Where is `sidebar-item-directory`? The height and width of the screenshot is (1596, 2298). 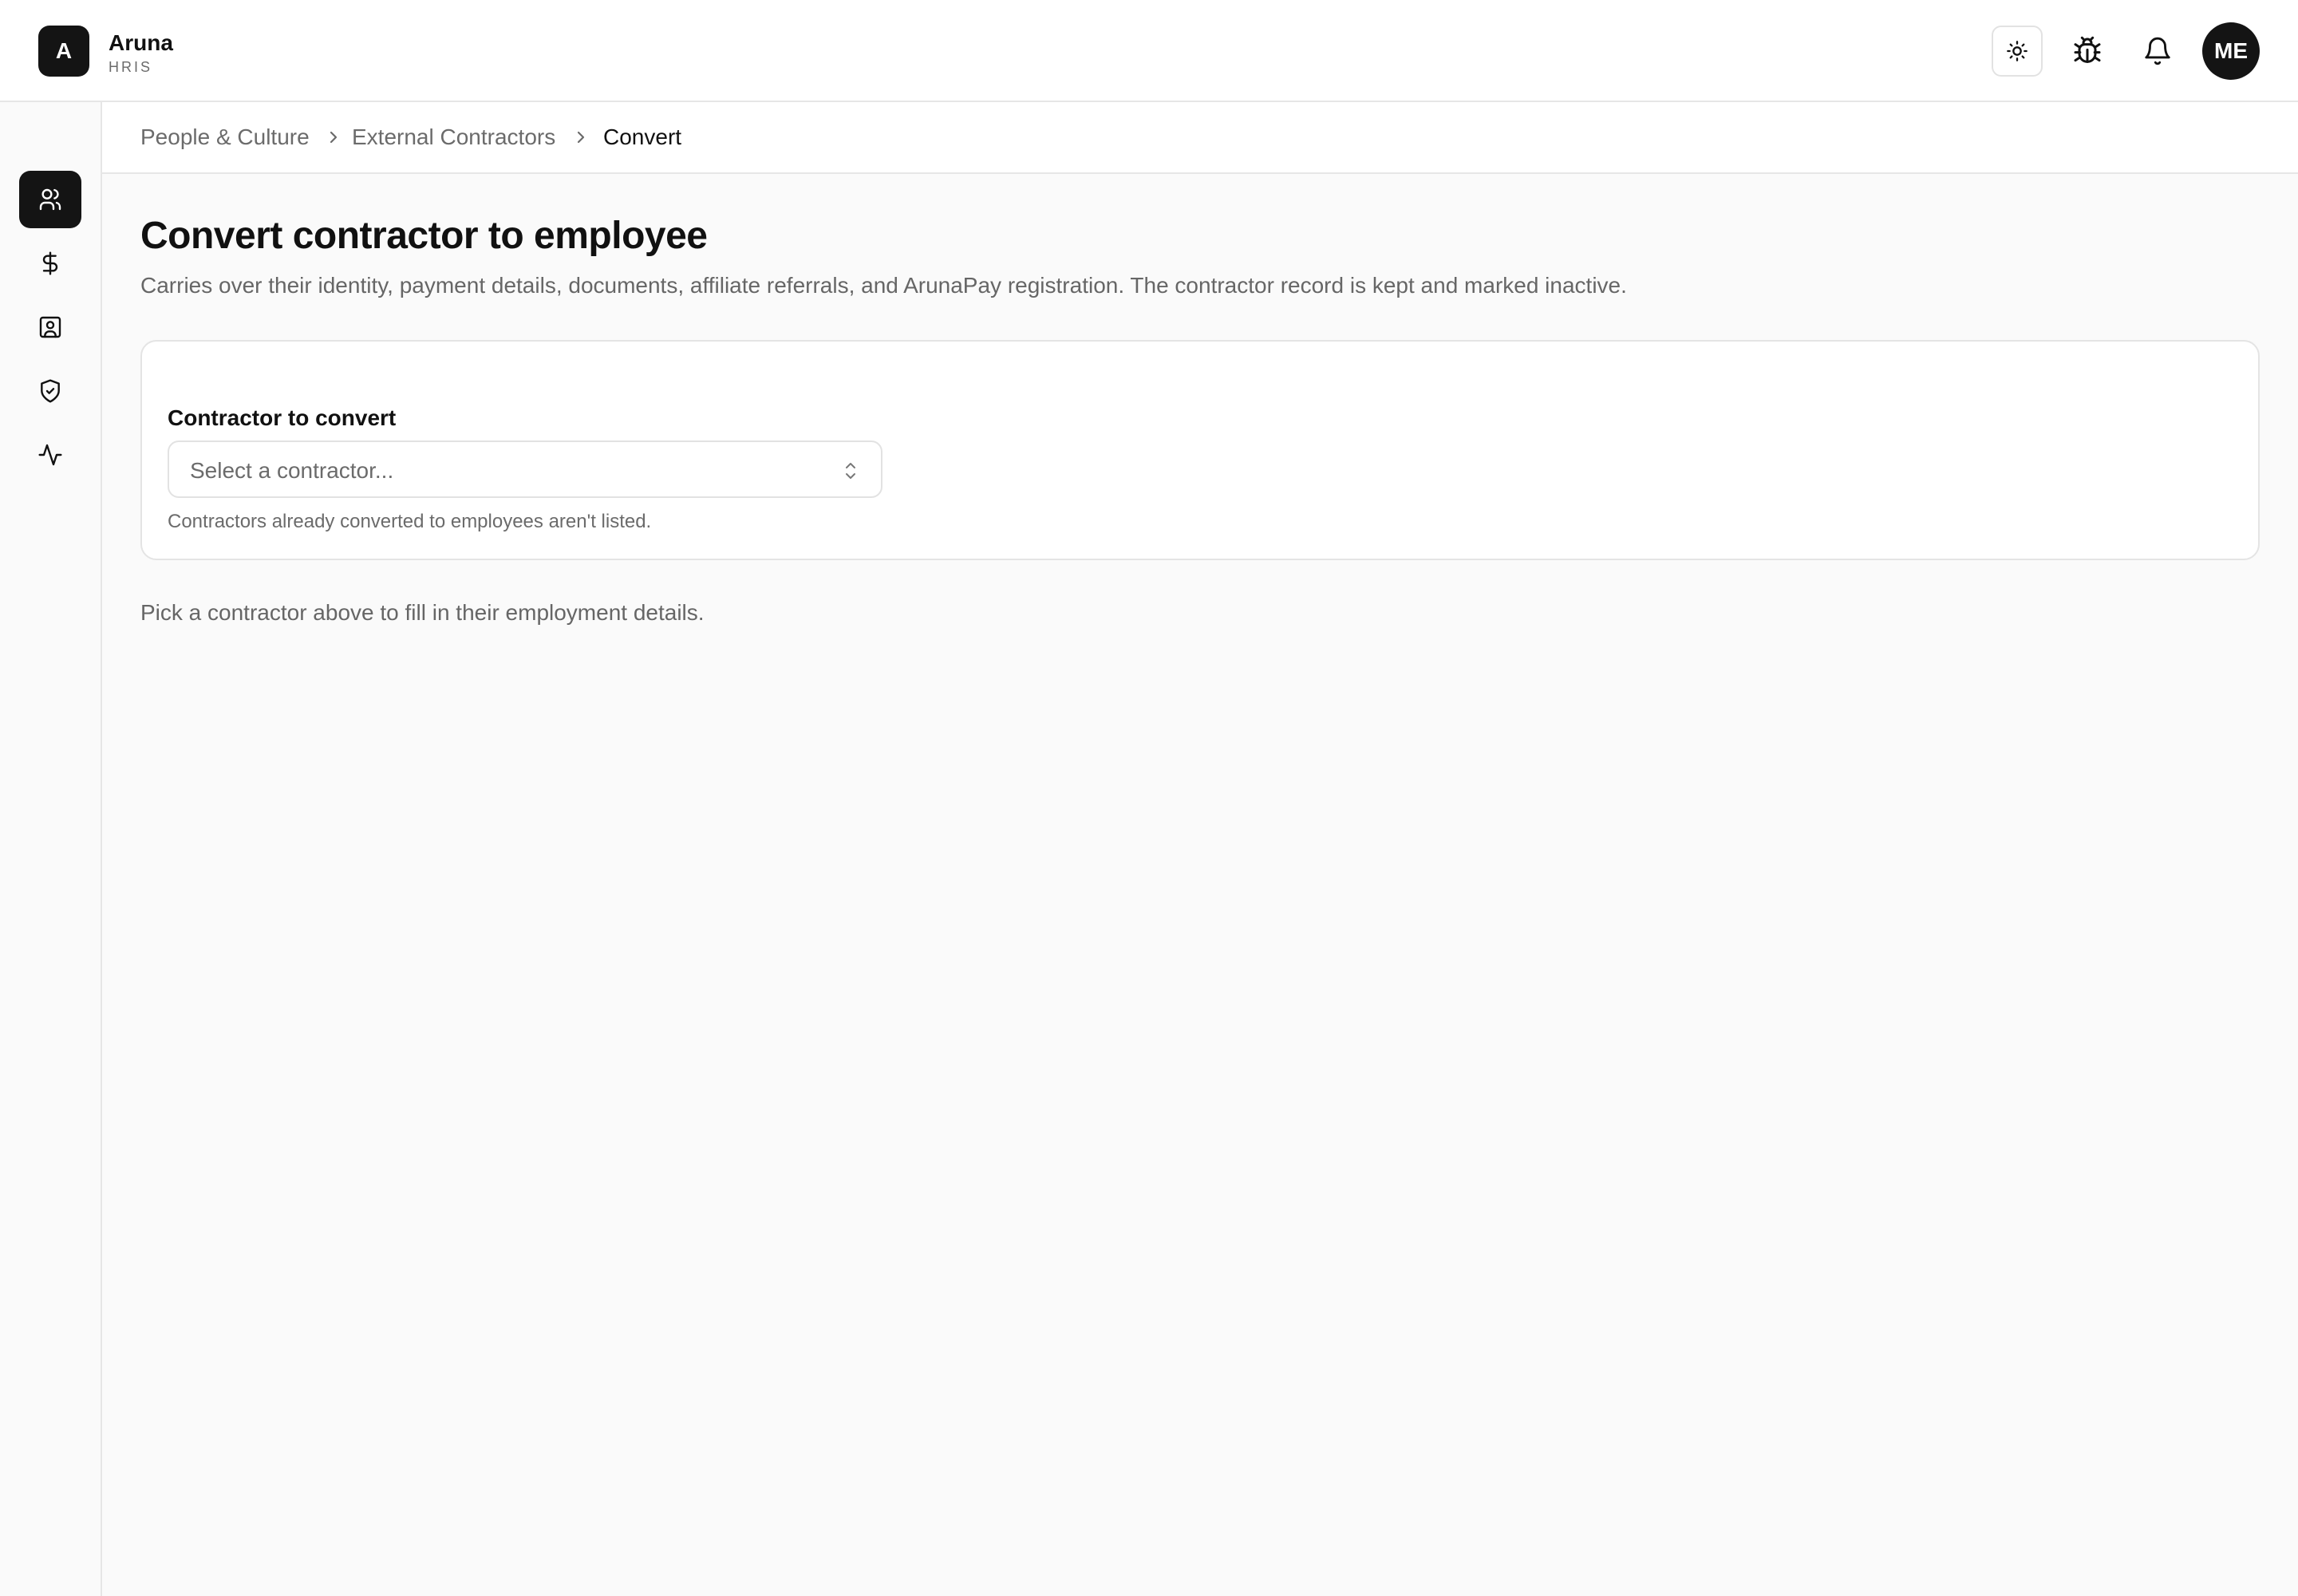 sidebar-item-directory is located at coordinates (50, 327).